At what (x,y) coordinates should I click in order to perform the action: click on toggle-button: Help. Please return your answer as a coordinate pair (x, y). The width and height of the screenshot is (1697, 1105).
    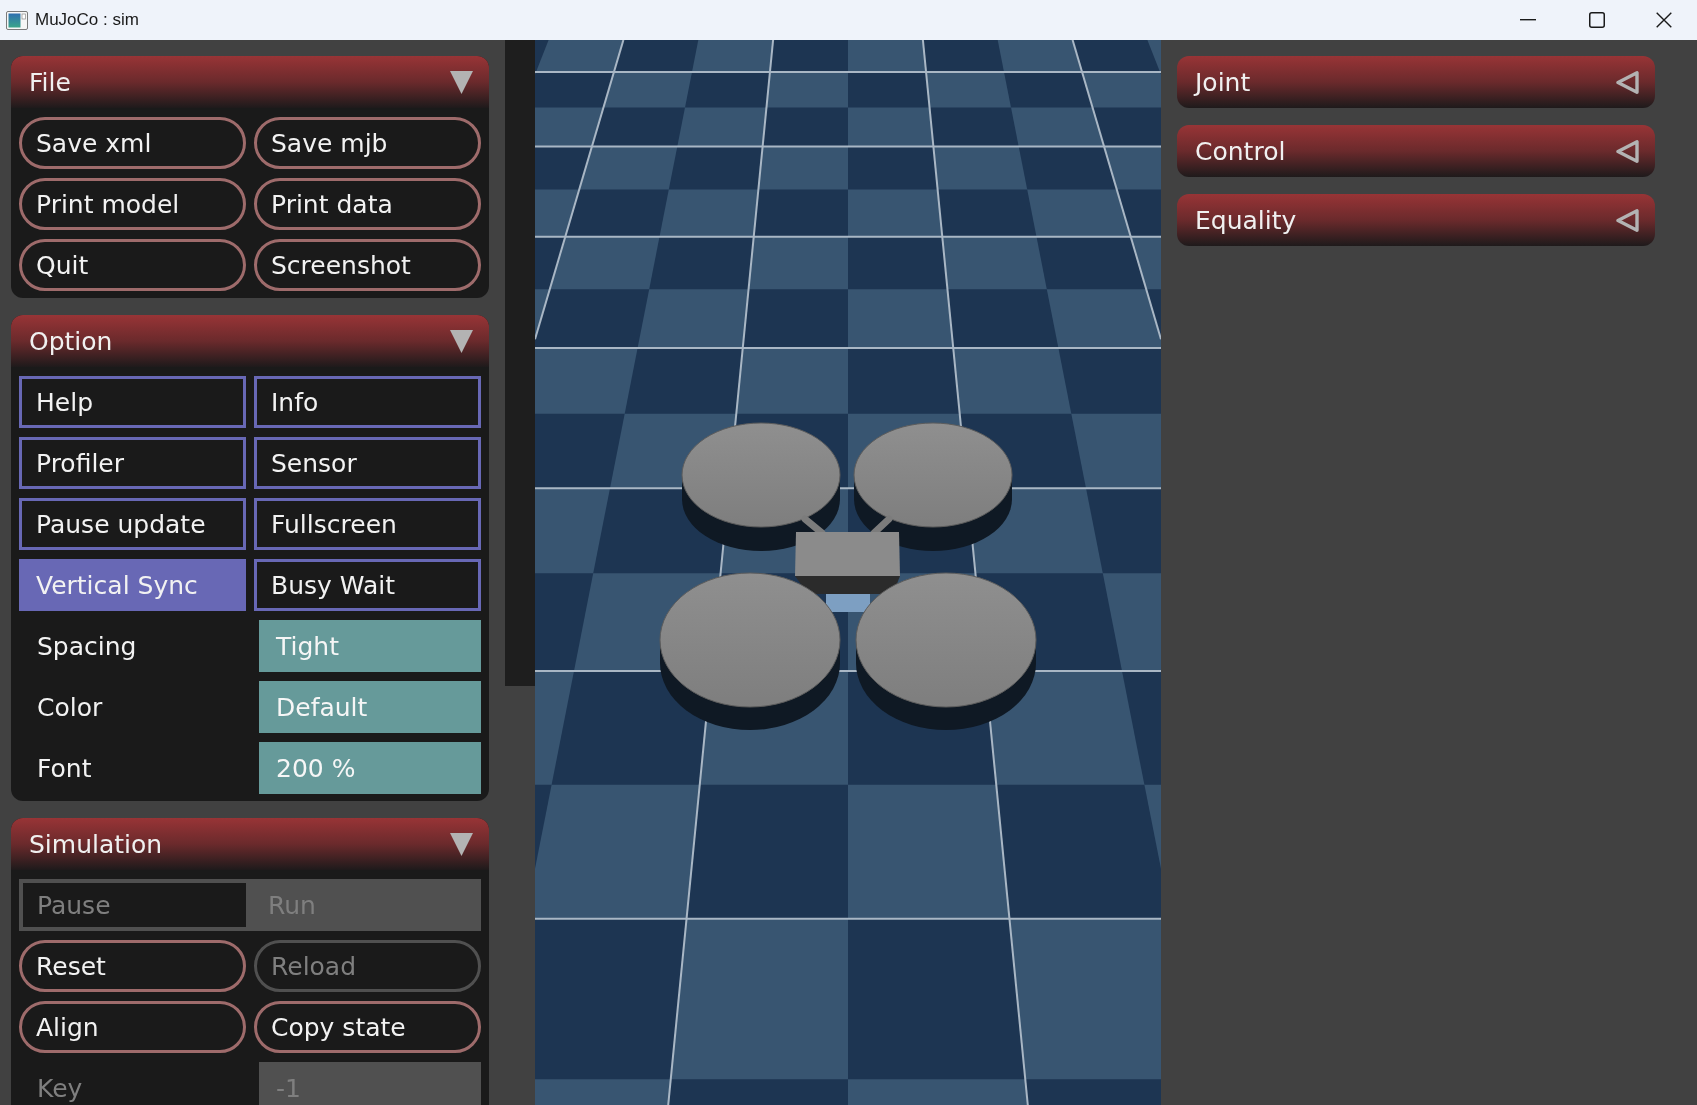
    Looking at the image, I should click on (132, 402).